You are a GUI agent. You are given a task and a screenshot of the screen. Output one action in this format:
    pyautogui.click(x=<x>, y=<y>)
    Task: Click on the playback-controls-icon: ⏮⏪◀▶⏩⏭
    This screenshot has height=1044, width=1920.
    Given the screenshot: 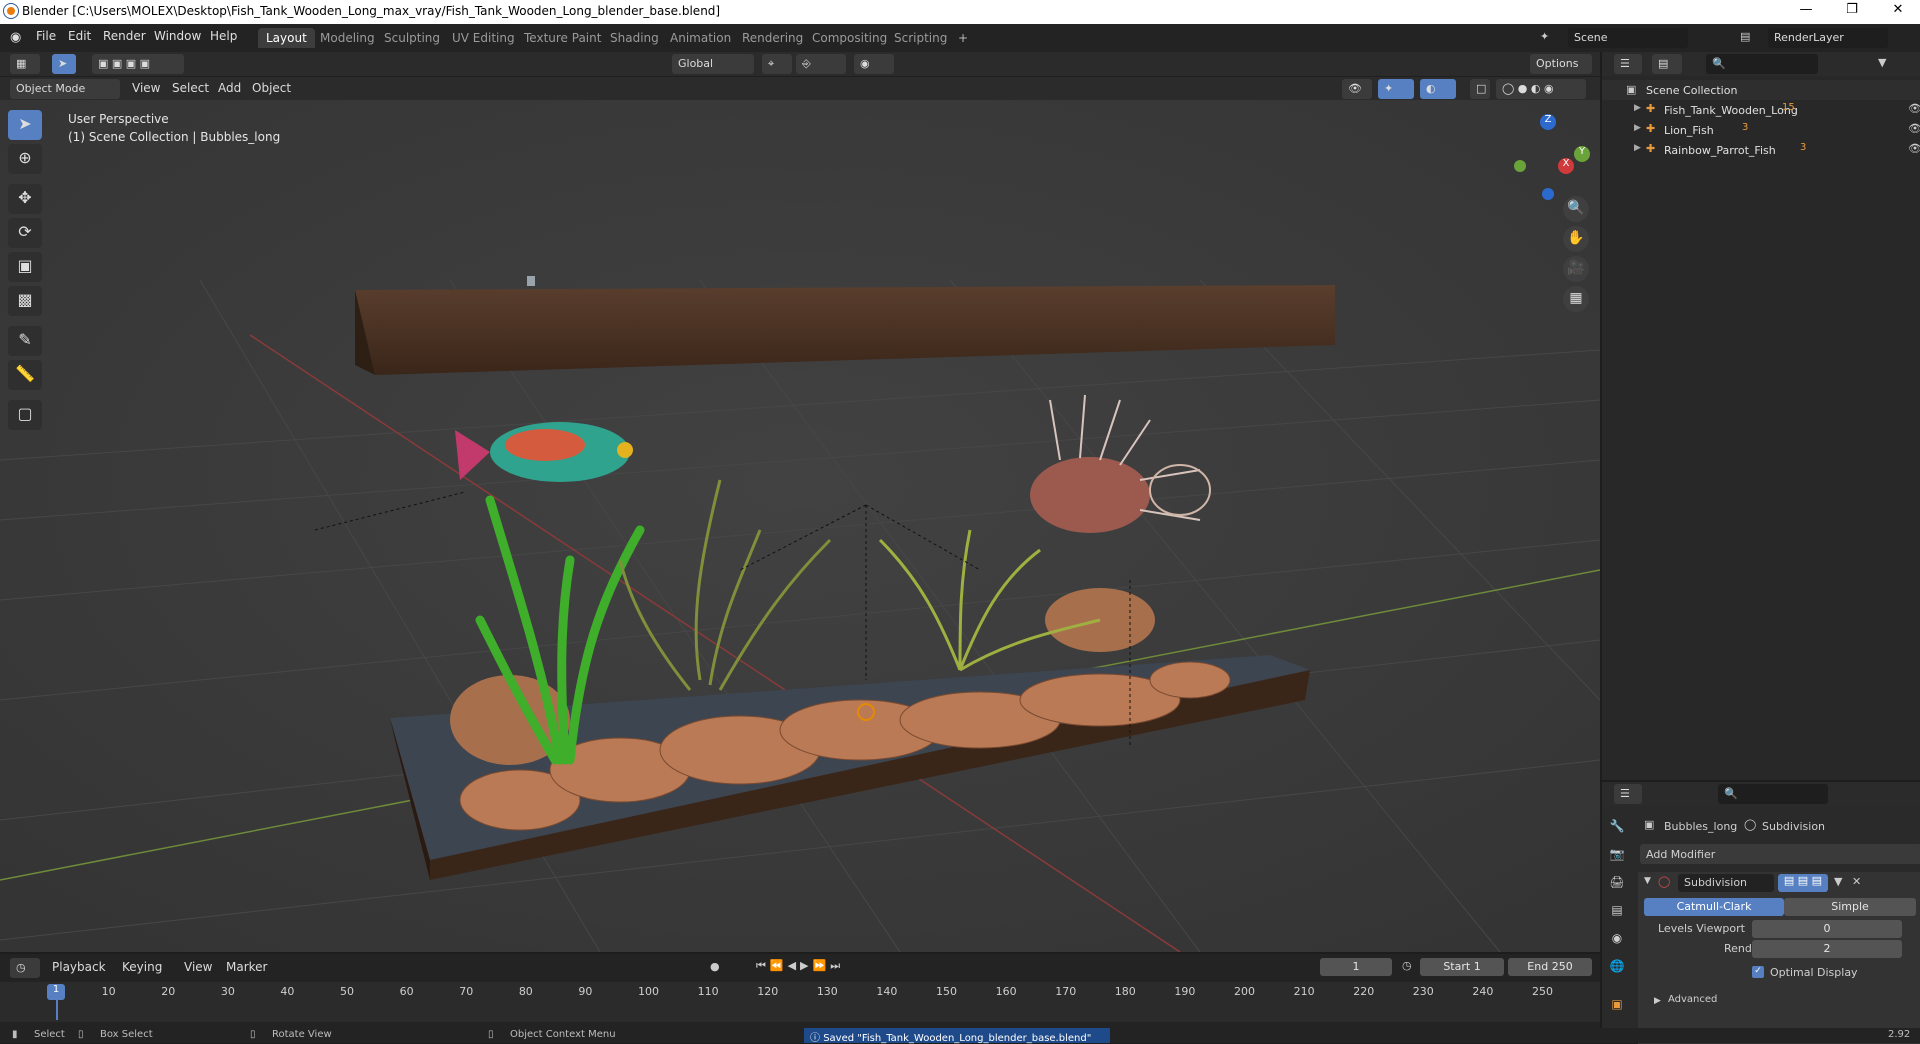 What is the action you would take?
    pyautogui.click(x=800, y=966)
    